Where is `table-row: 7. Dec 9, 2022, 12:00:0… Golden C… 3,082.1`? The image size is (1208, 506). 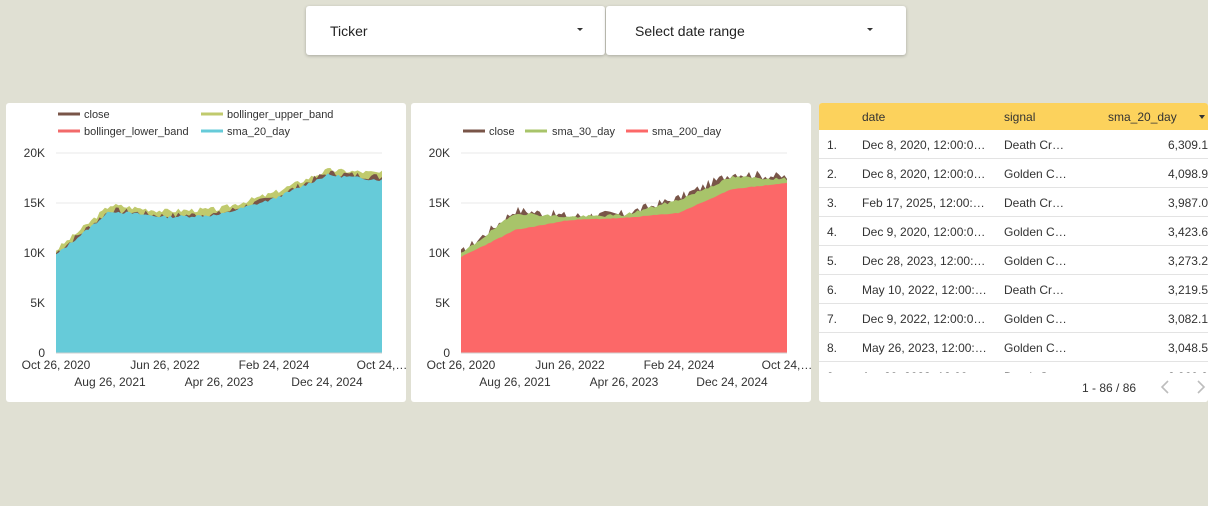
table-row: 7. Dec 9, 2022, 12:00:0… Golden C… 3,082.1 is located at coordinates (1013, 318).